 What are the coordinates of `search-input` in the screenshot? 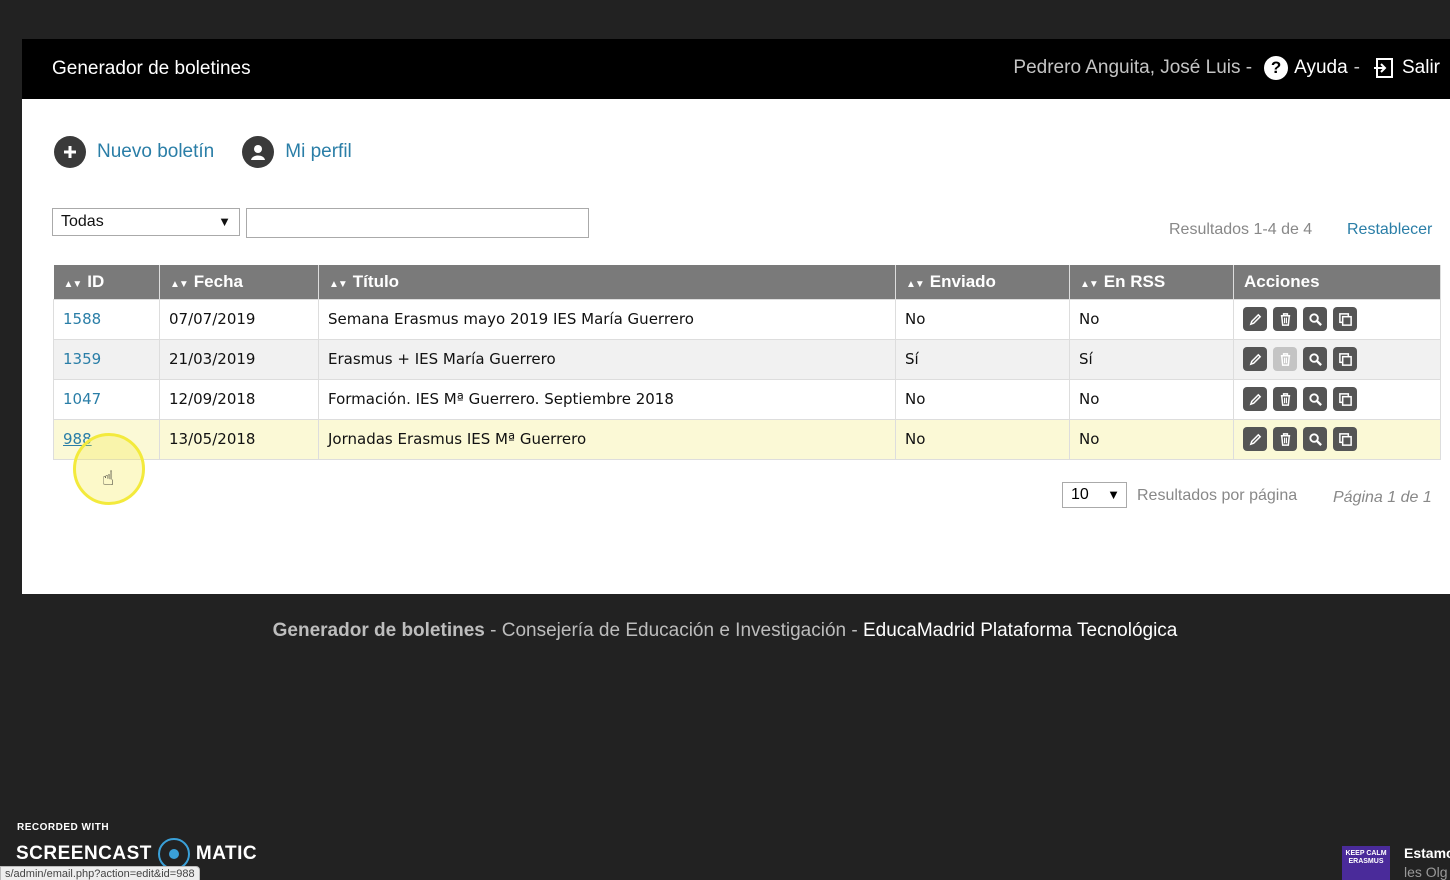 It's located at (417, 223).